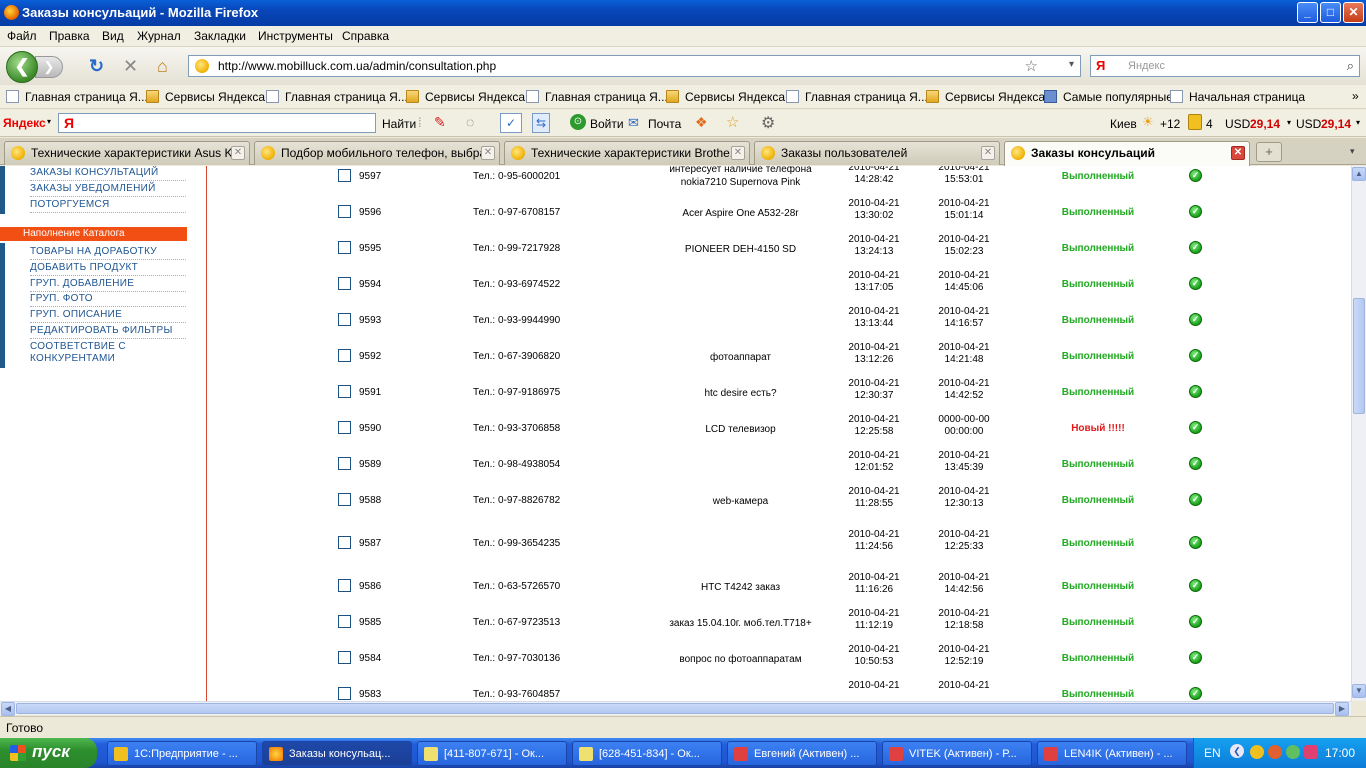 This screenshot has height=768, width=1366. Describe the element at coordinates (1307, 12) in the screenshot. I see `minimize-button: _` at that location.